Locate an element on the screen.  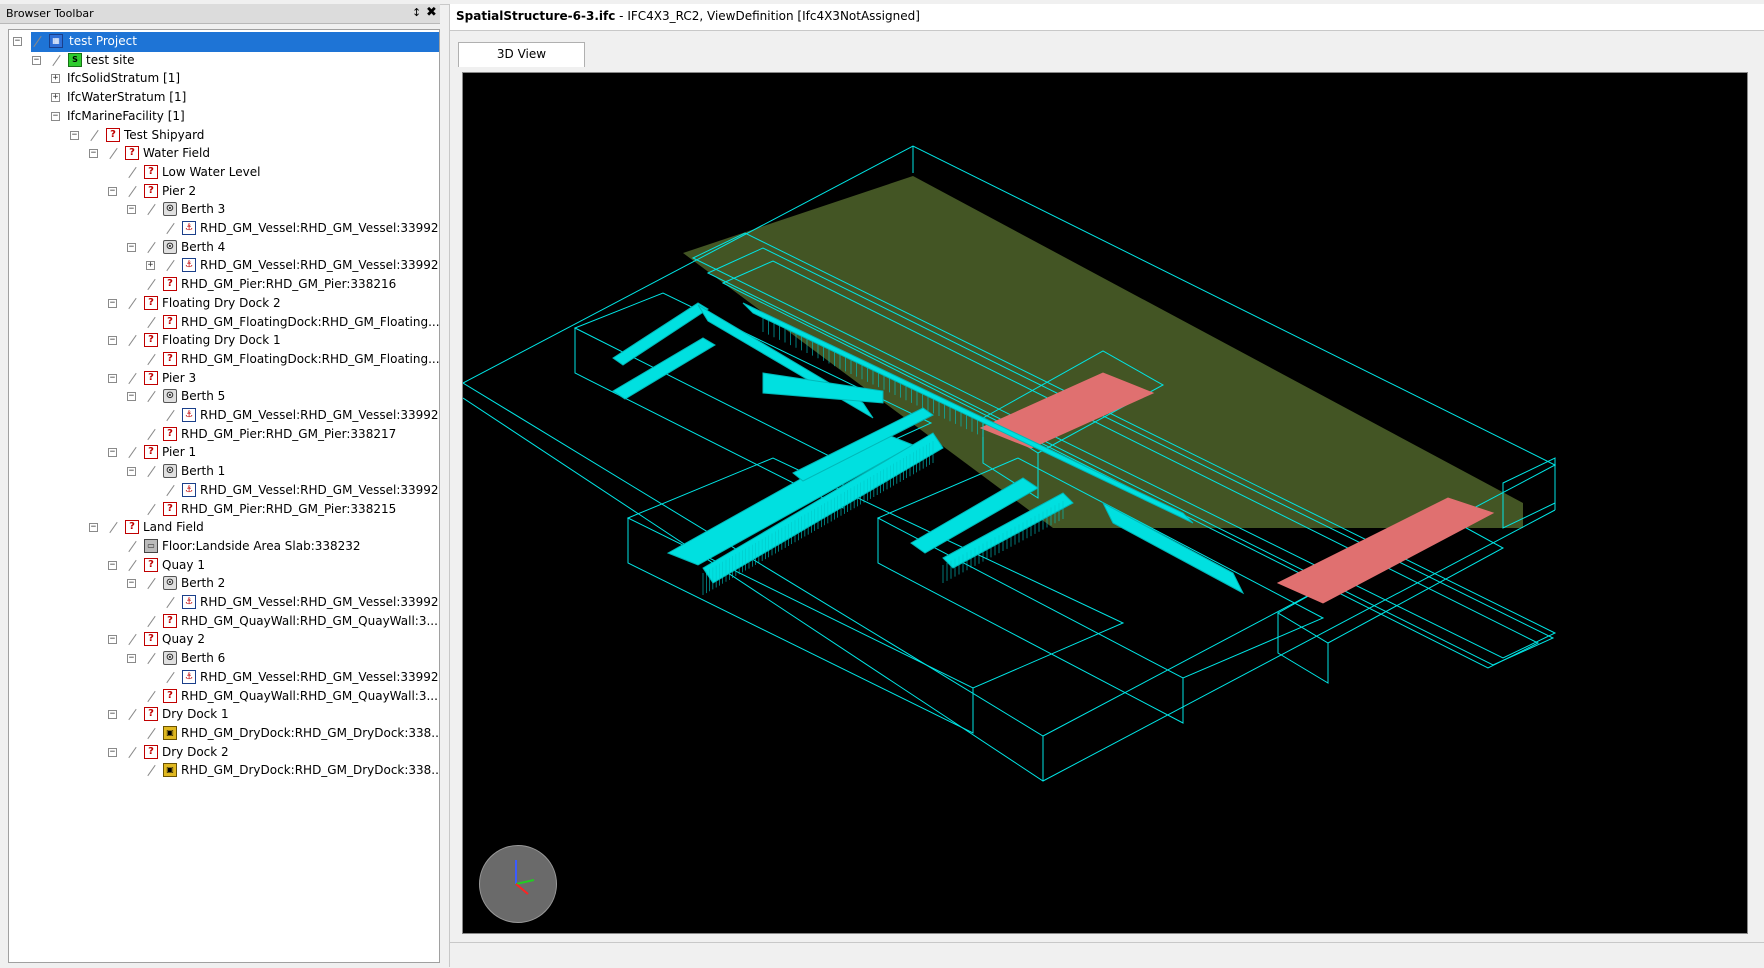
tree-node: ⚓ RHD_GM_Vessel:RHD_GM_Vessel:339925 is located at coordinates (224, 229).